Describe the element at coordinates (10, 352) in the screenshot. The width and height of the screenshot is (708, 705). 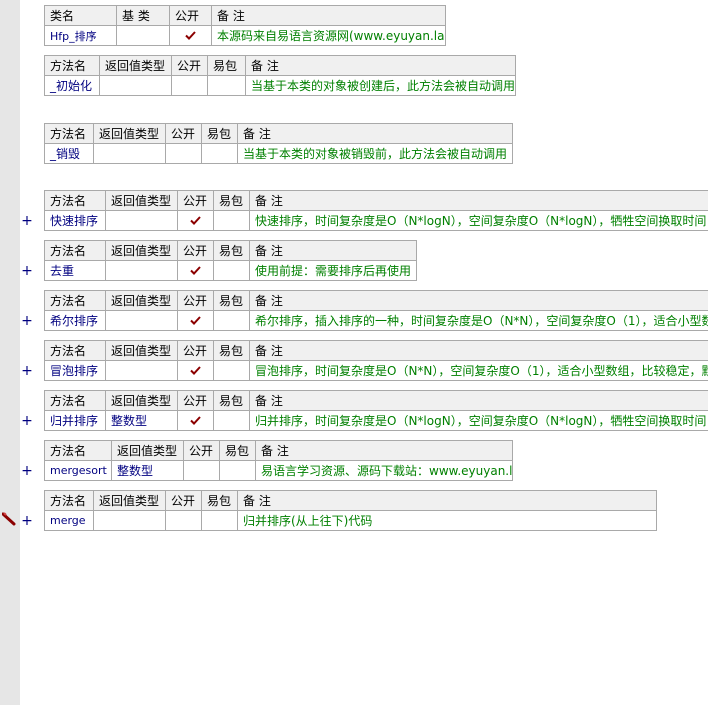
I see `editor-gutter` at that location.